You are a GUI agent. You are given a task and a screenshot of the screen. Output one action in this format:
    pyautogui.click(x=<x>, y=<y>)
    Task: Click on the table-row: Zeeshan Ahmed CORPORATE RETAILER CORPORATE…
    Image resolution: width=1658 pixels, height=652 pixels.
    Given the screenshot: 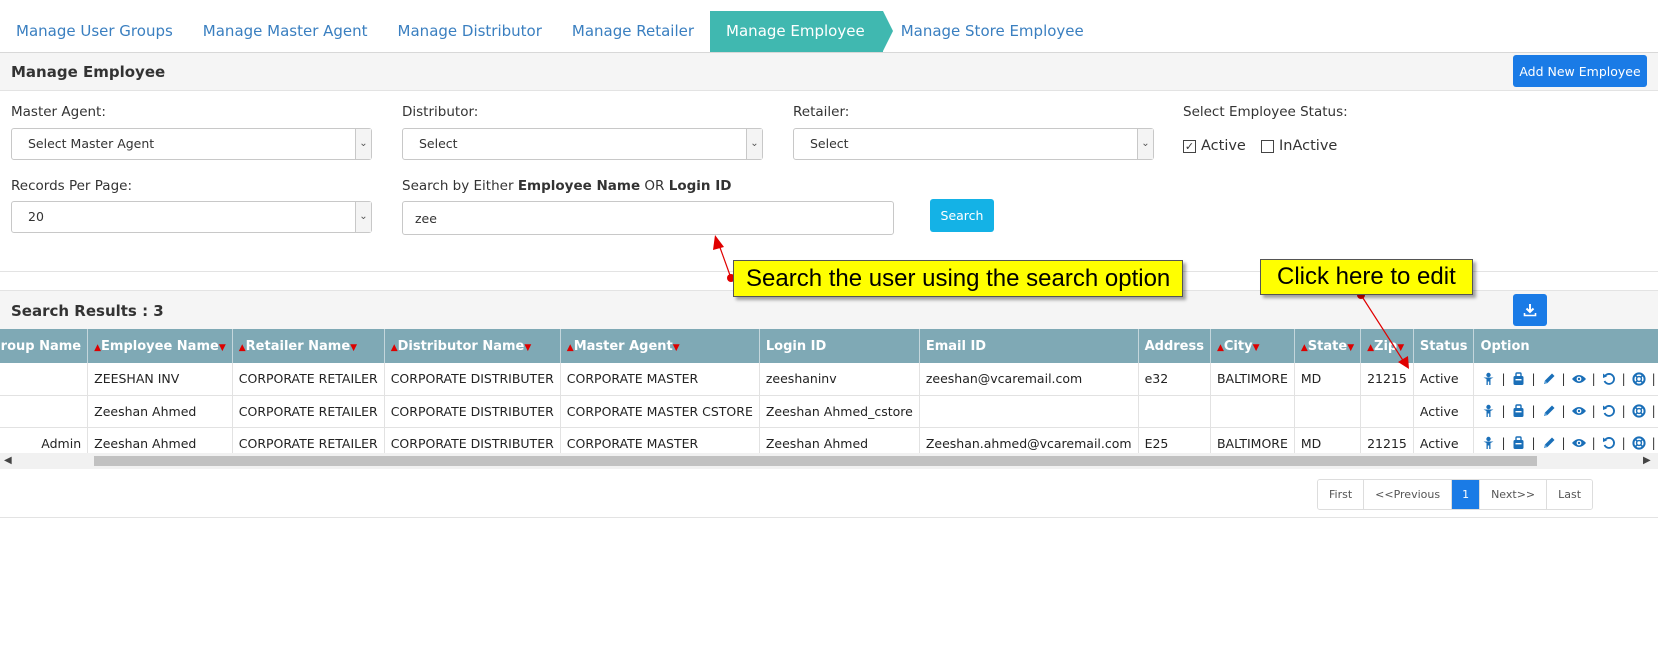 What is the action you would take?
    pyautogui.click(x=829, y=411)
    